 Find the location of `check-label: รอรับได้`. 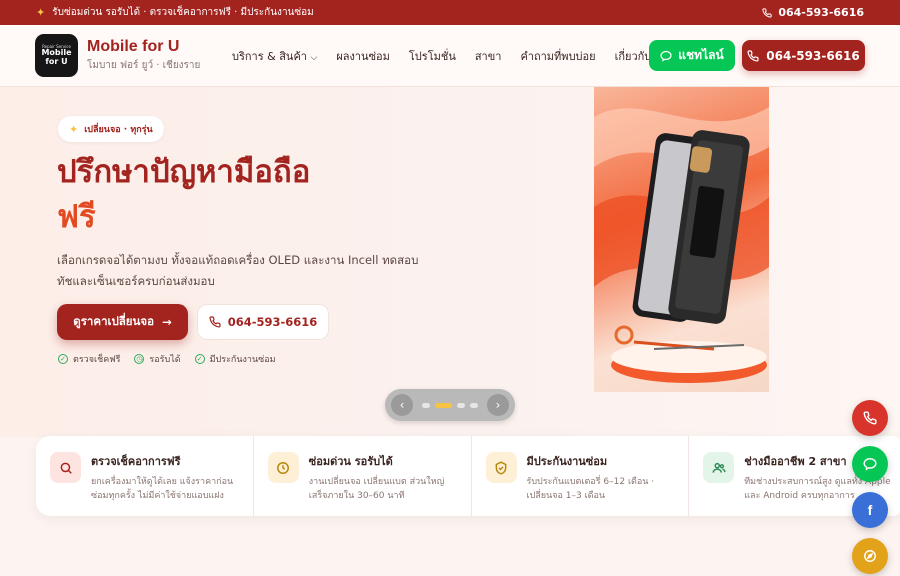

check-label: รอรับได้ is located at coordinates (165, 360).